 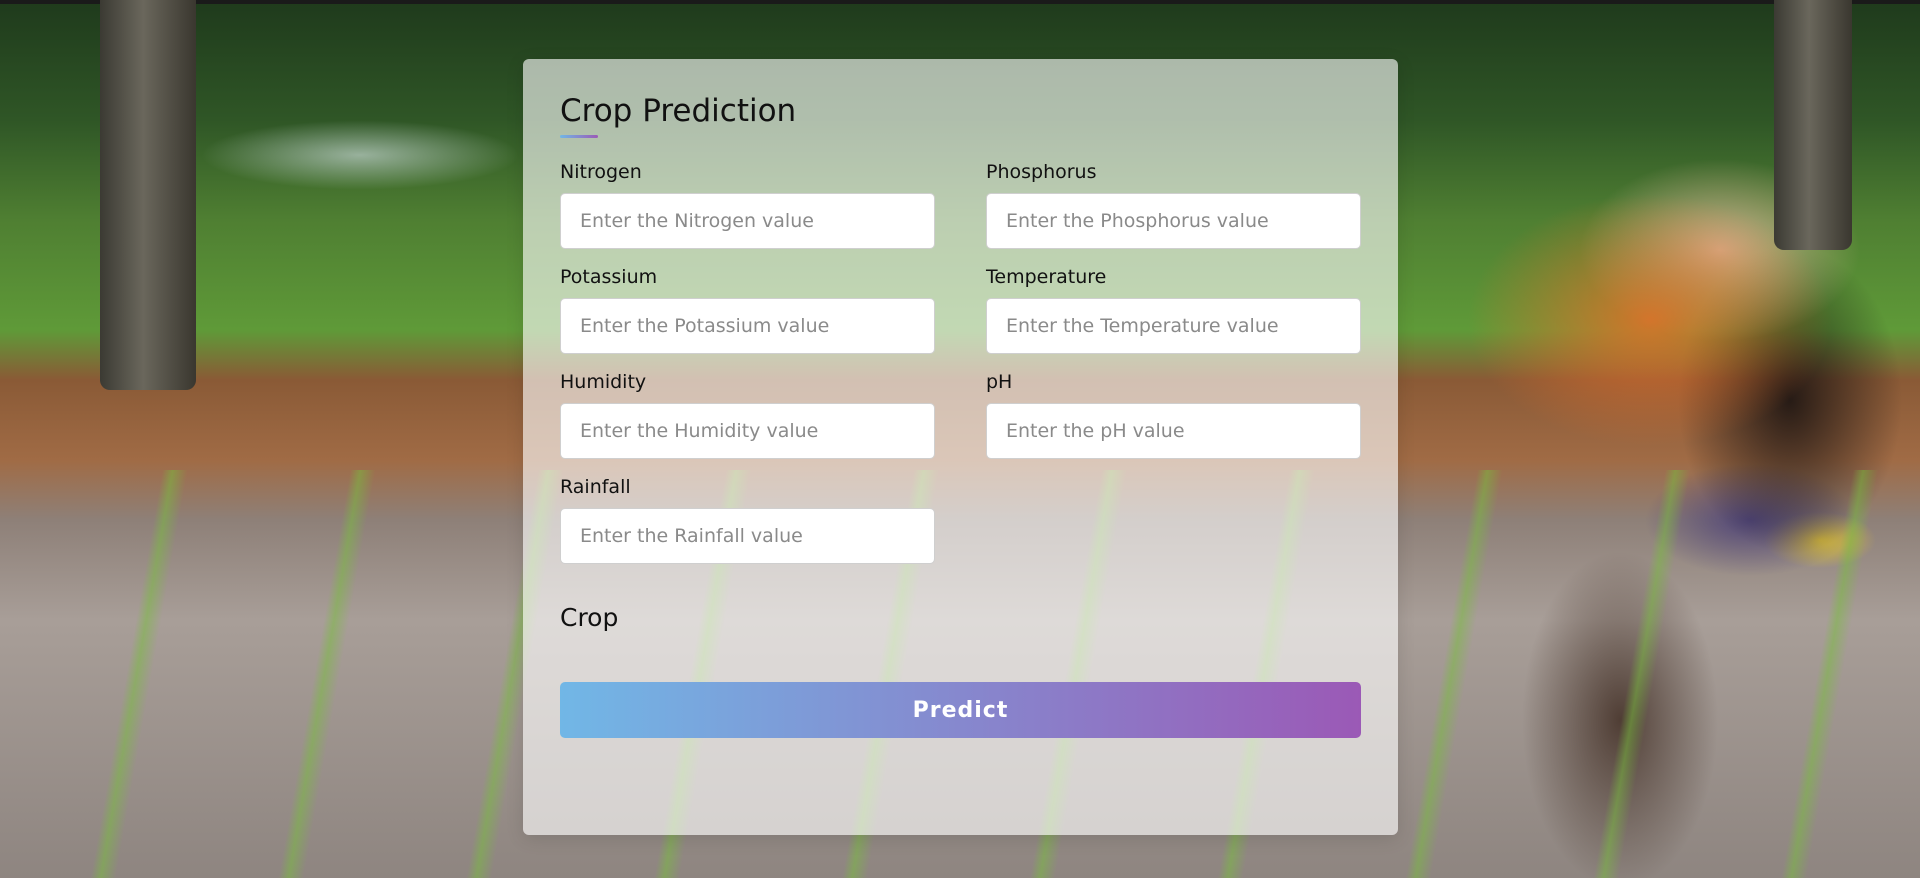 I want to click on background-sky-patch, so click(x=360, y=155).